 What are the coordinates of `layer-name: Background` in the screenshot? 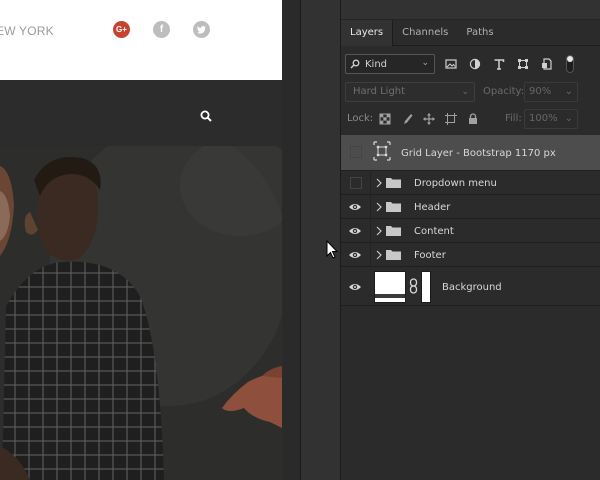 It's located at (472, 287).